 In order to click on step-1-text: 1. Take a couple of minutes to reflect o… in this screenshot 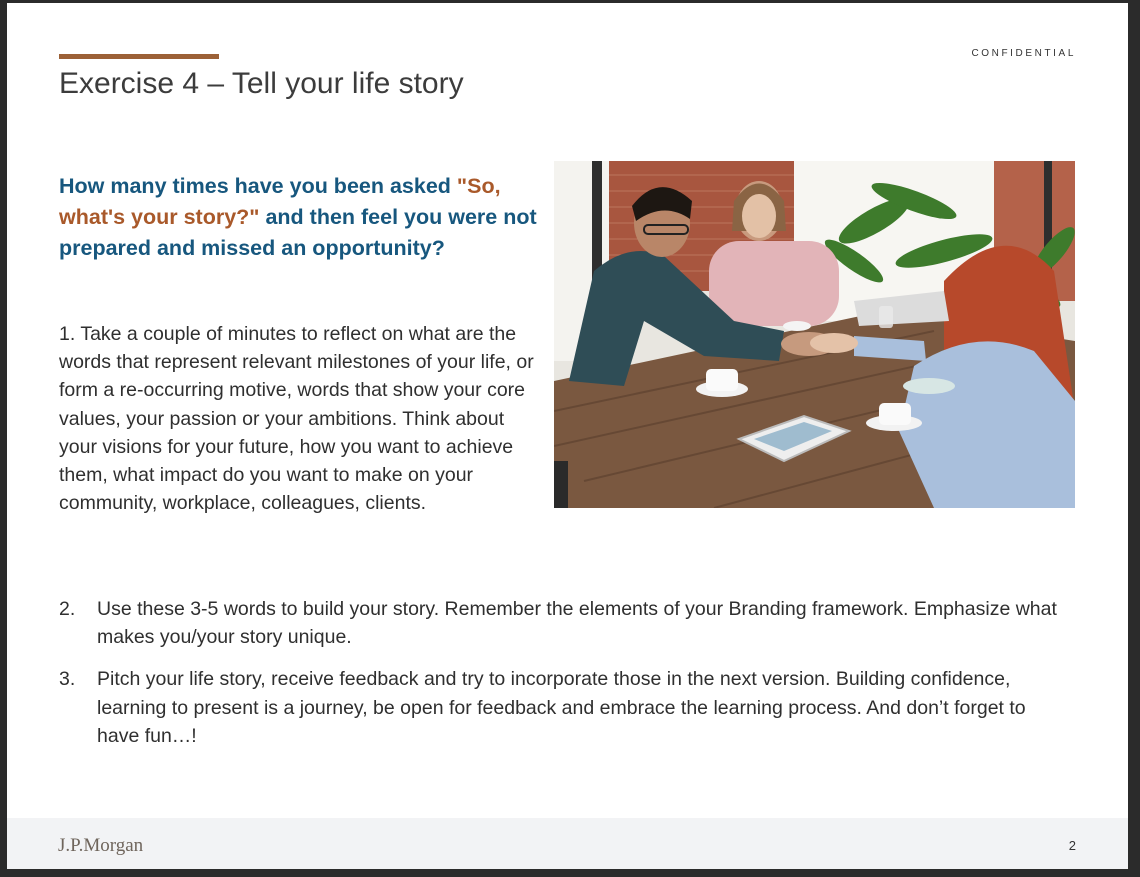, I will do `click(296, 419)`.